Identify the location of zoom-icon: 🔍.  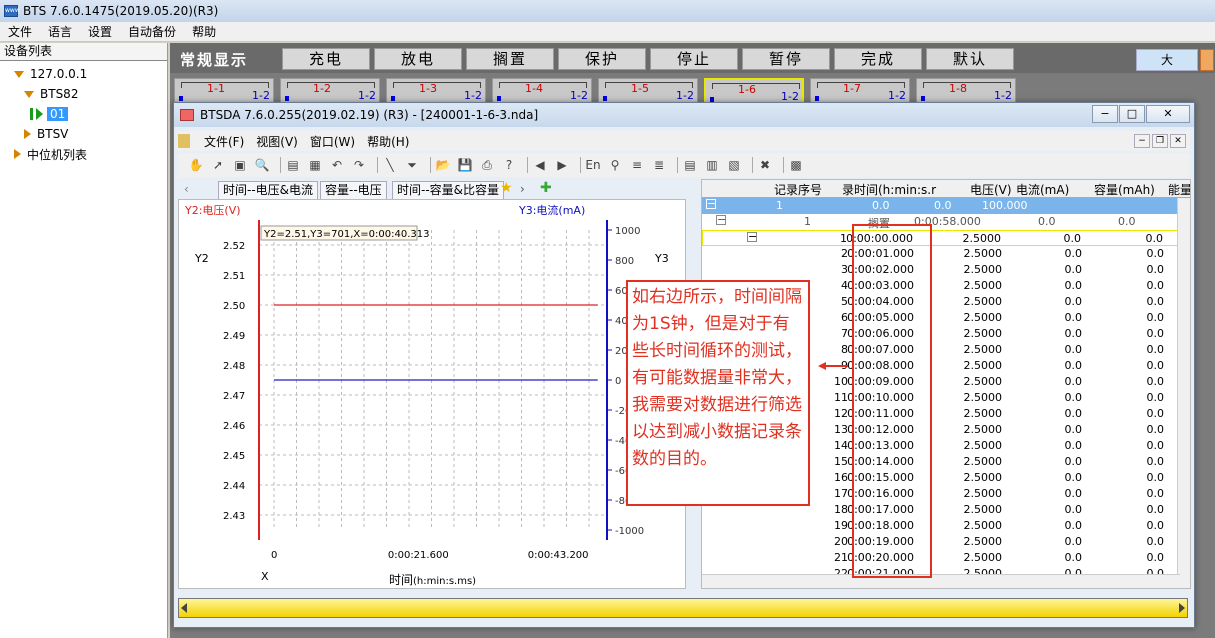
(262, 165).